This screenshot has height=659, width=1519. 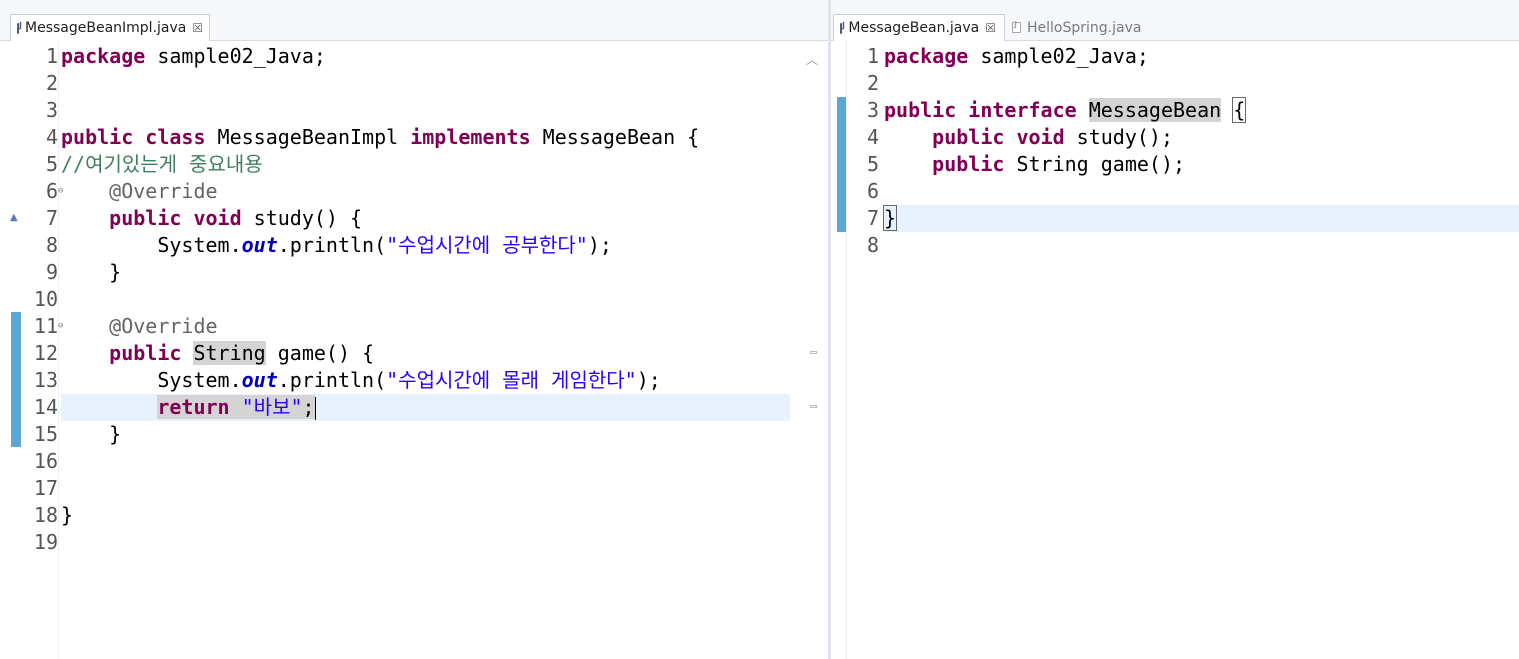 I want to click on tab-messagebean-java: MessageBean.java ☒, so click(x=919, y=27).